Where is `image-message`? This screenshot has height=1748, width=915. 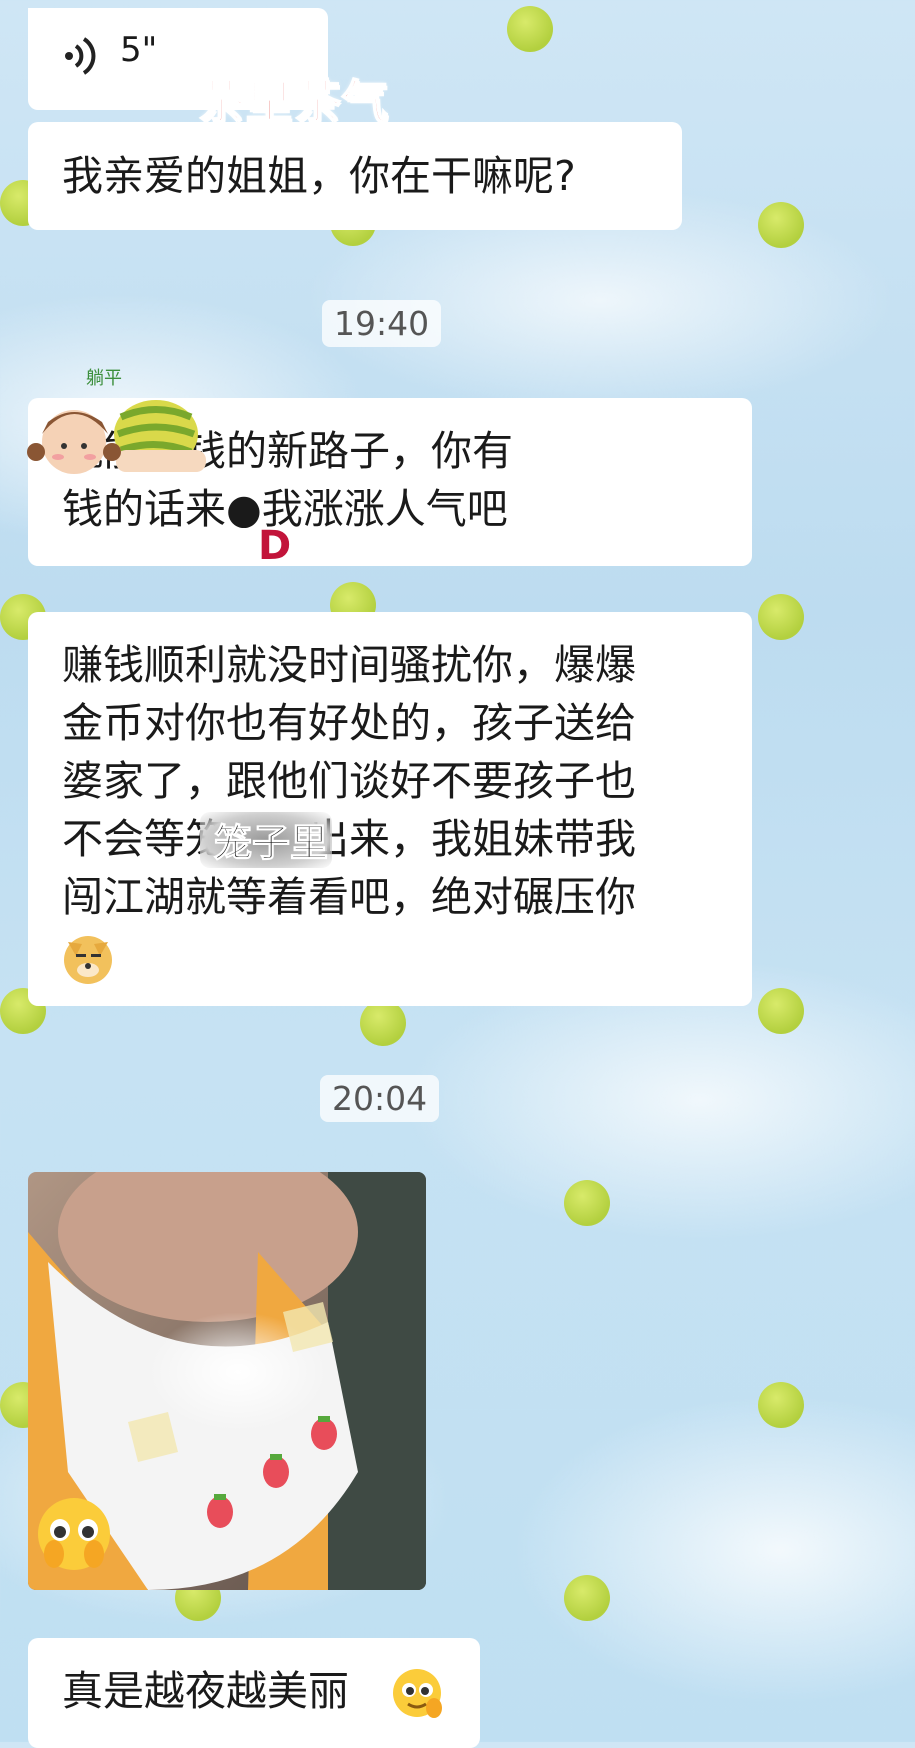
image-message is located at coordinates (227, 1381).